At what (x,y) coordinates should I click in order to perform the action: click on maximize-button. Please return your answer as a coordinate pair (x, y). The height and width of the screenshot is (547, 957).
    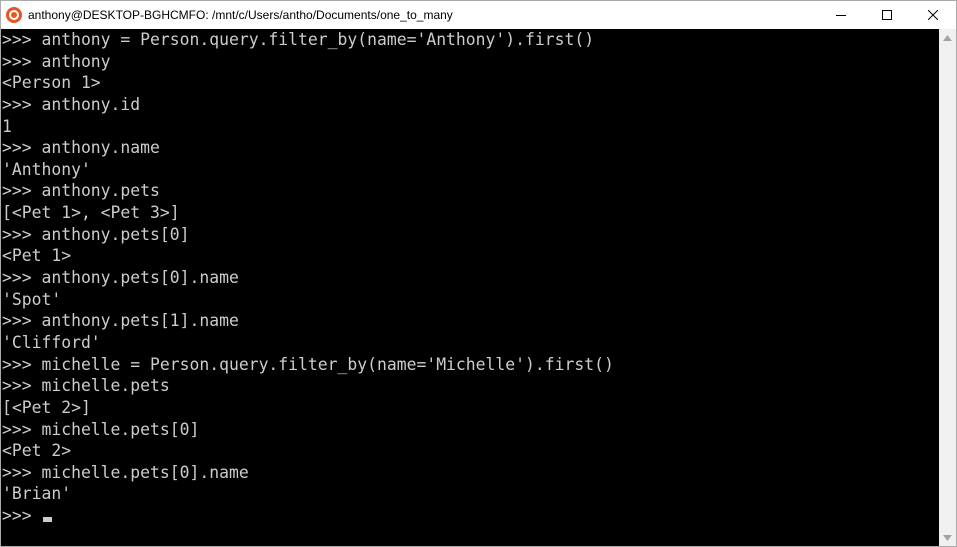
    Looking at the image, I should click on (887, 15).